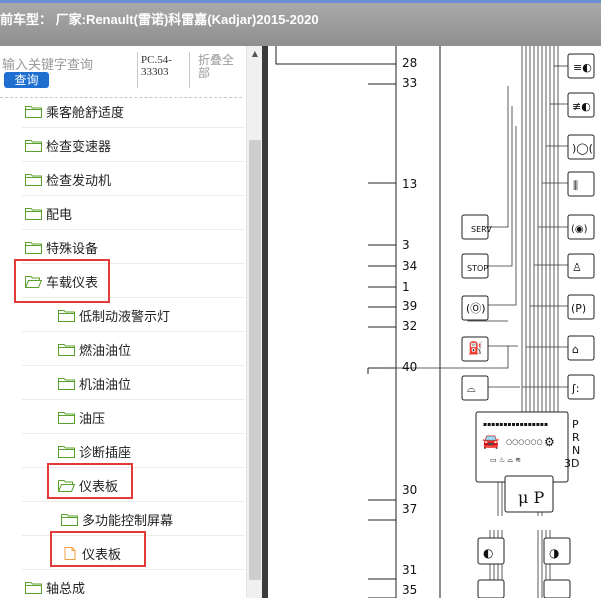 This screenshot has width=601, height=598. What do you see at coordinates (579, 229) in the screenshot?
I see `abs-icon: (◉)` at bounding box center [579, 229].